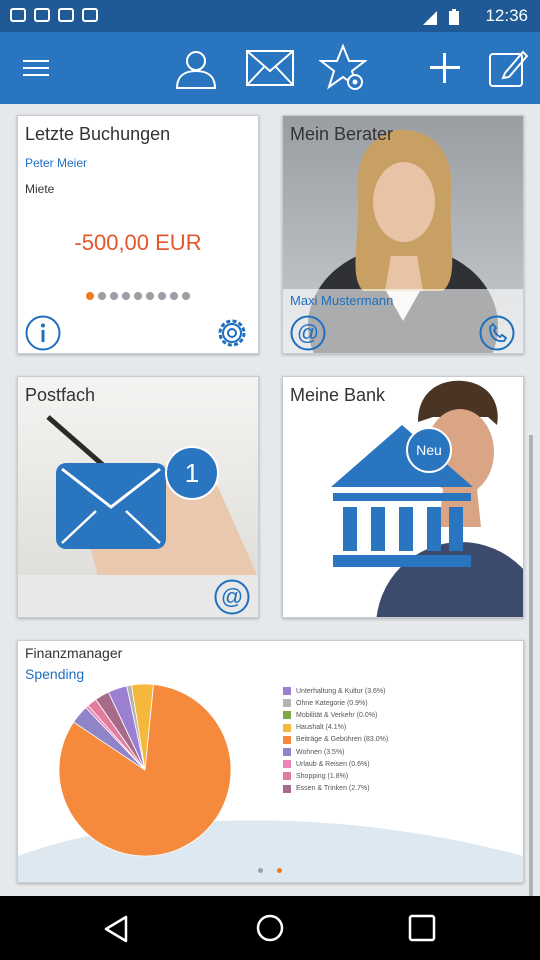  I want to click on back-icon, so click(117, 929).